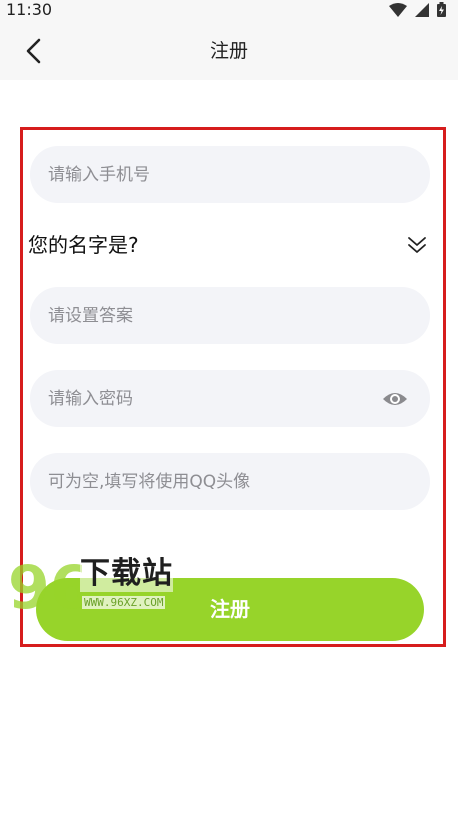  I want to click on phone-input, so click(230, 174).